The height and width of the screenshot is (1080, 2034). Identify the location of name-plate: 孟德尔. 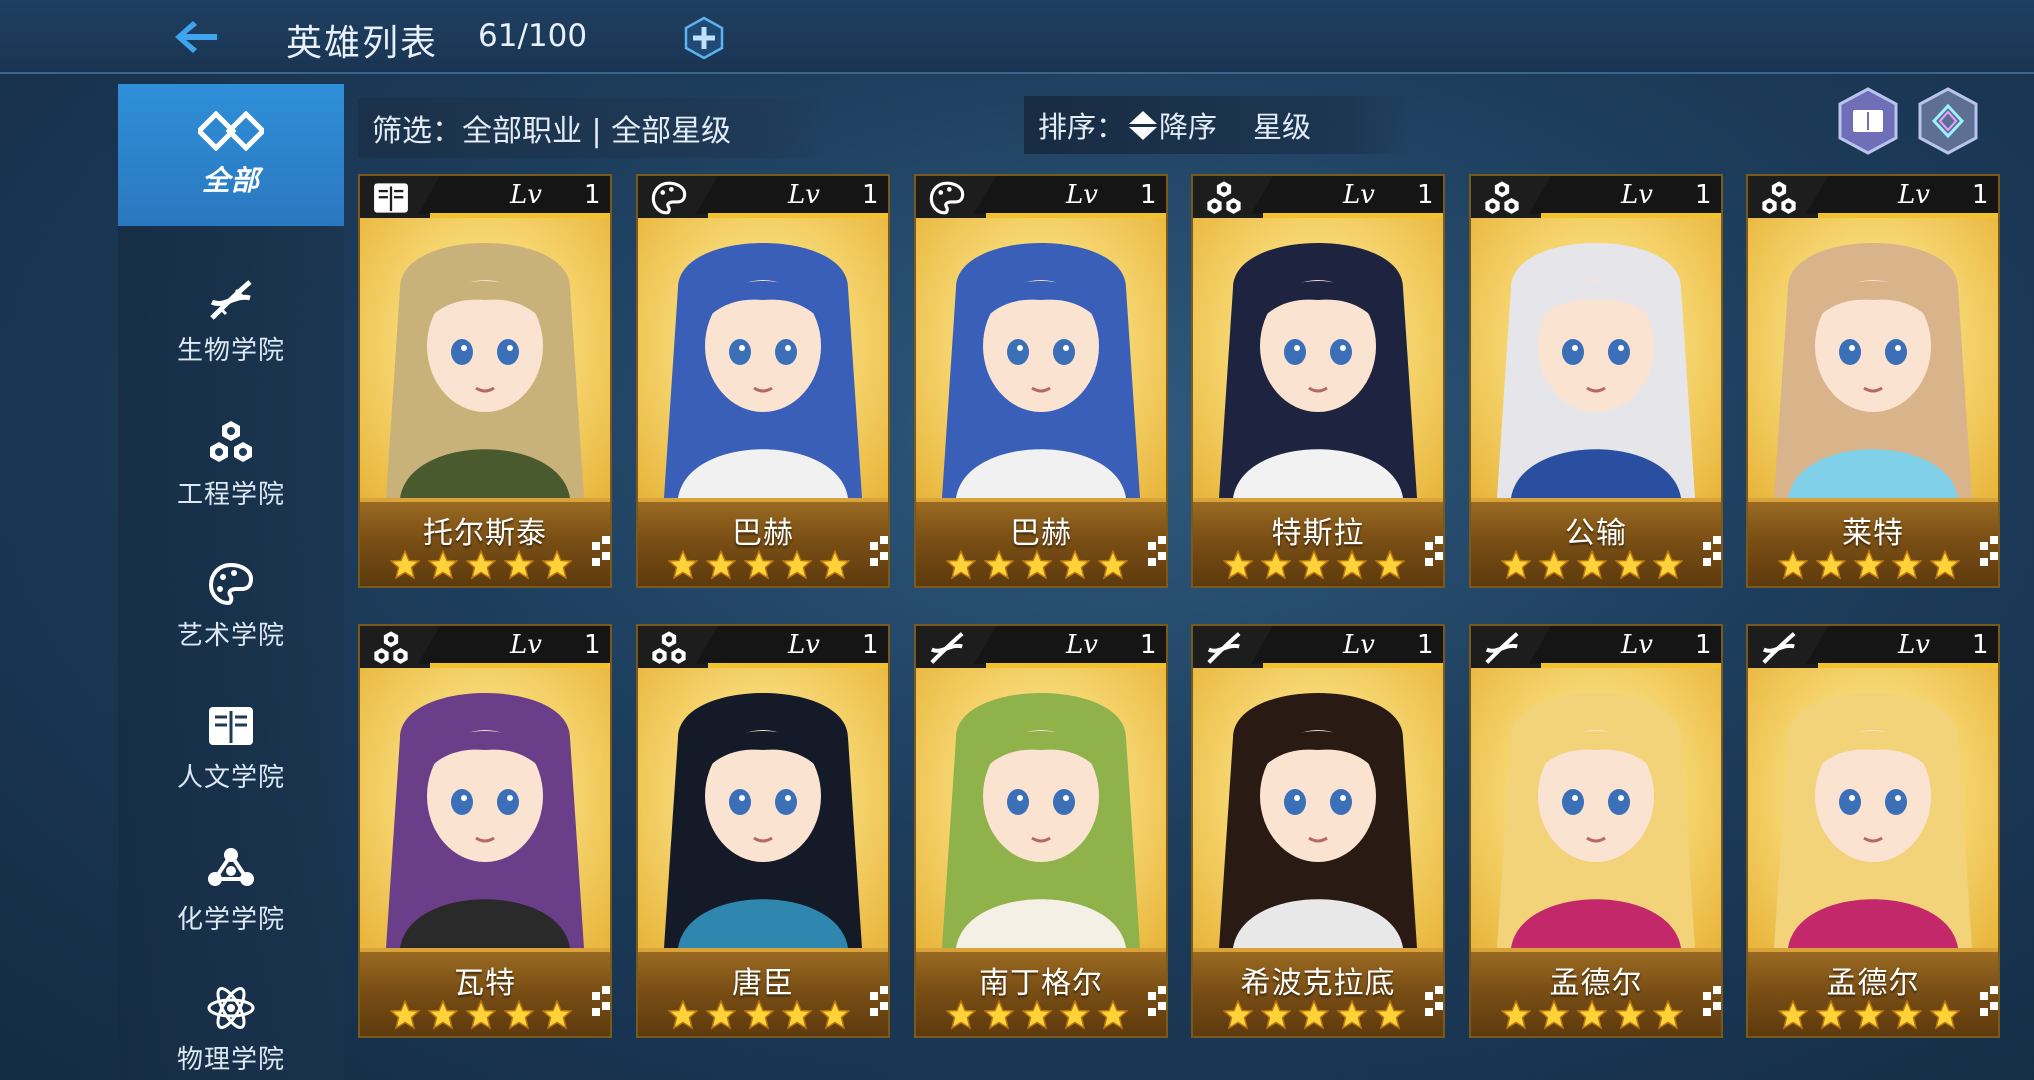
(1873, 992).